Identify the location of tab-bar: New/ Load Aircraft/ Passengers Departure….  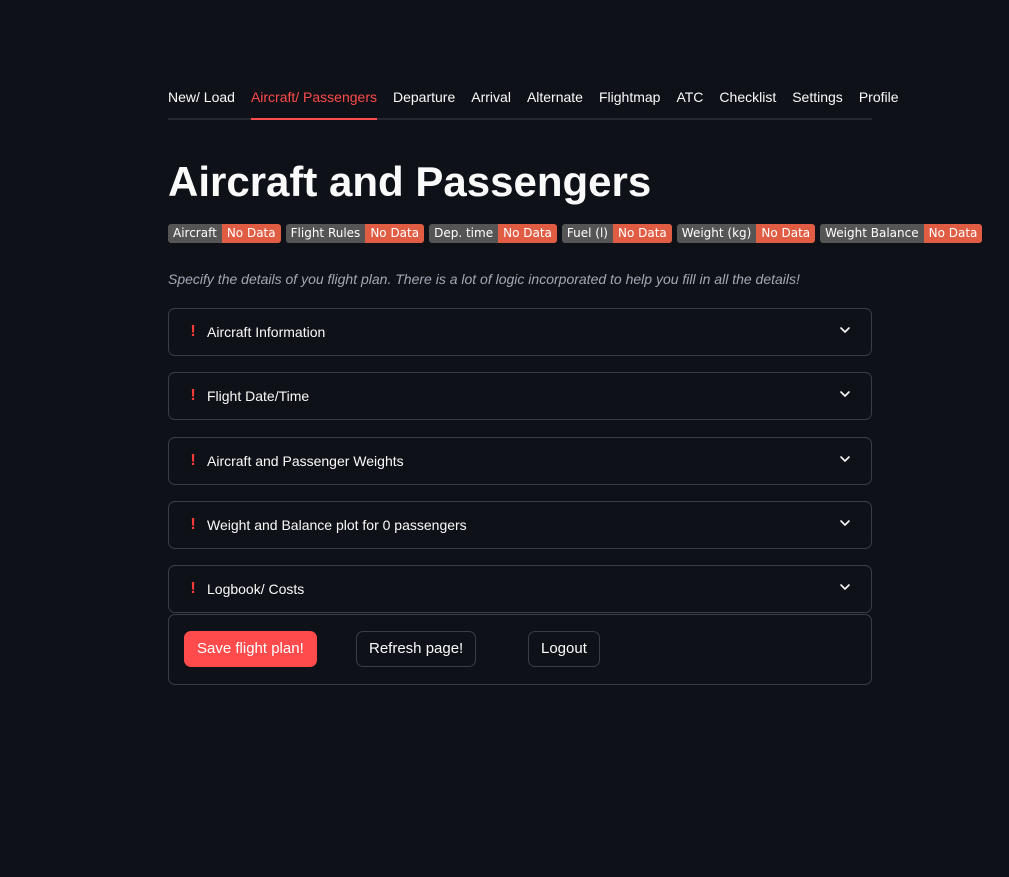
(533, 100).